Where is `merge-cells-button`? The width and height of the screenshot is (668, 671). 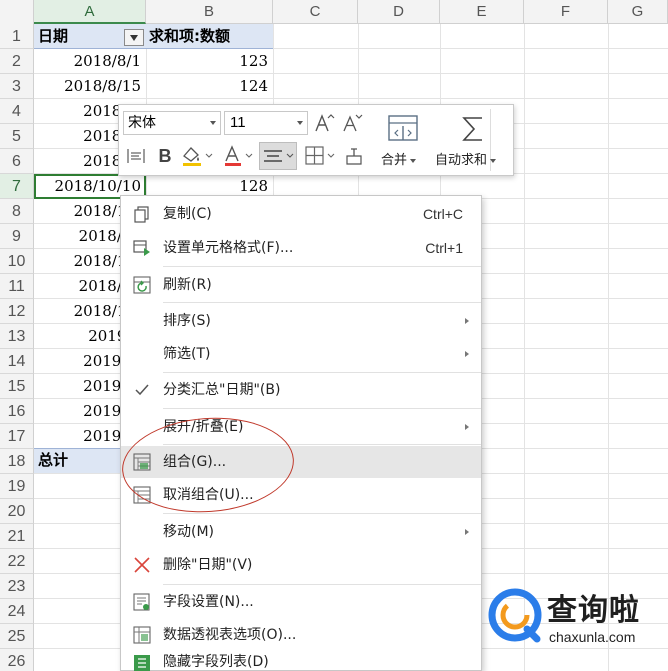 merge-cells-button is located at coordinates (403, 129).